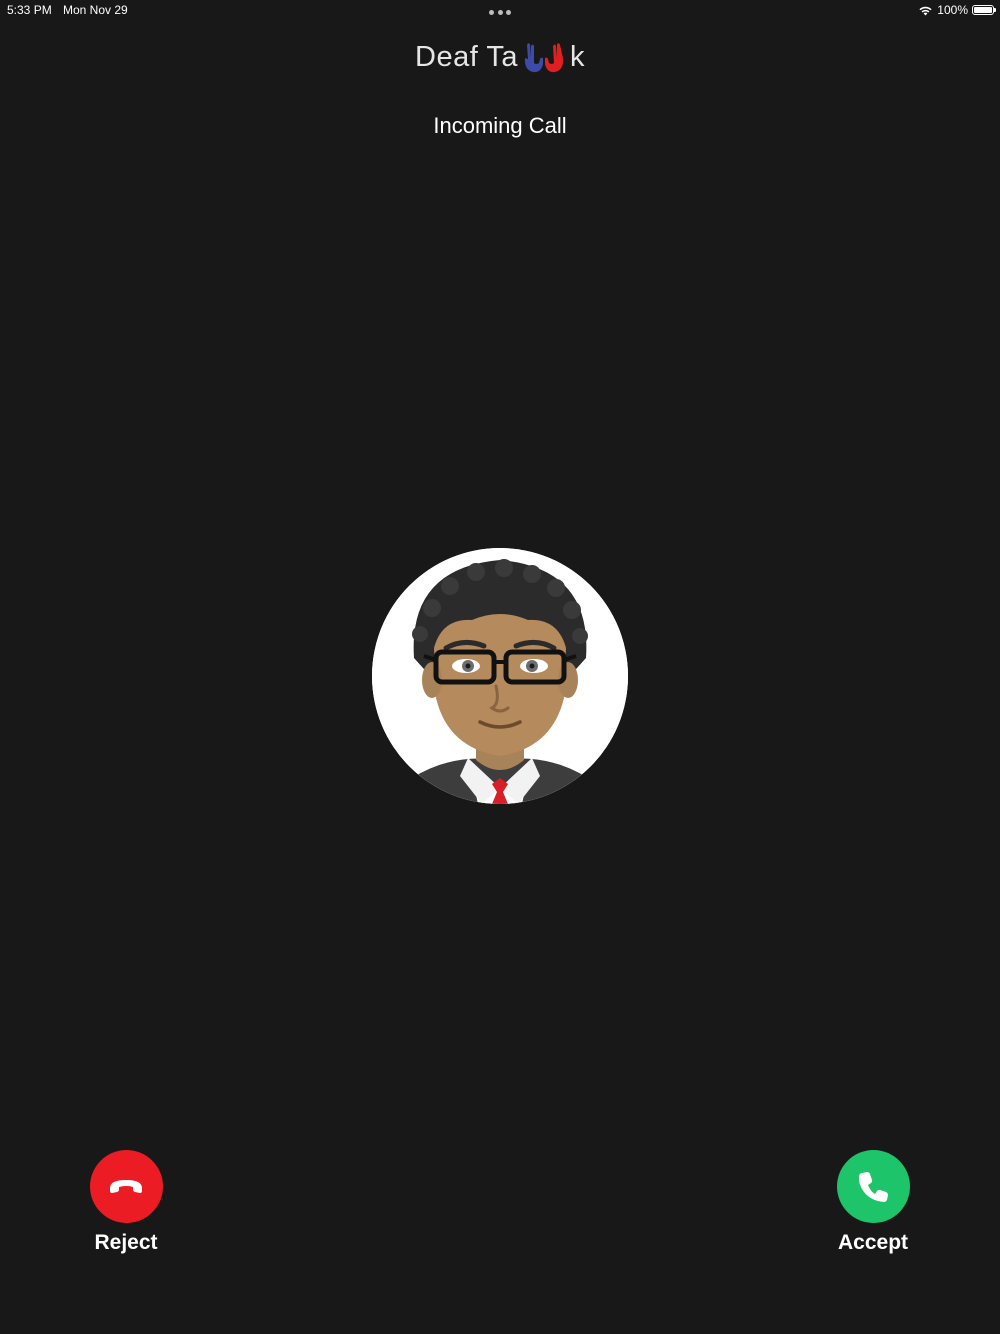  I want to click on battery-percent: 100%, so click(952, 10).